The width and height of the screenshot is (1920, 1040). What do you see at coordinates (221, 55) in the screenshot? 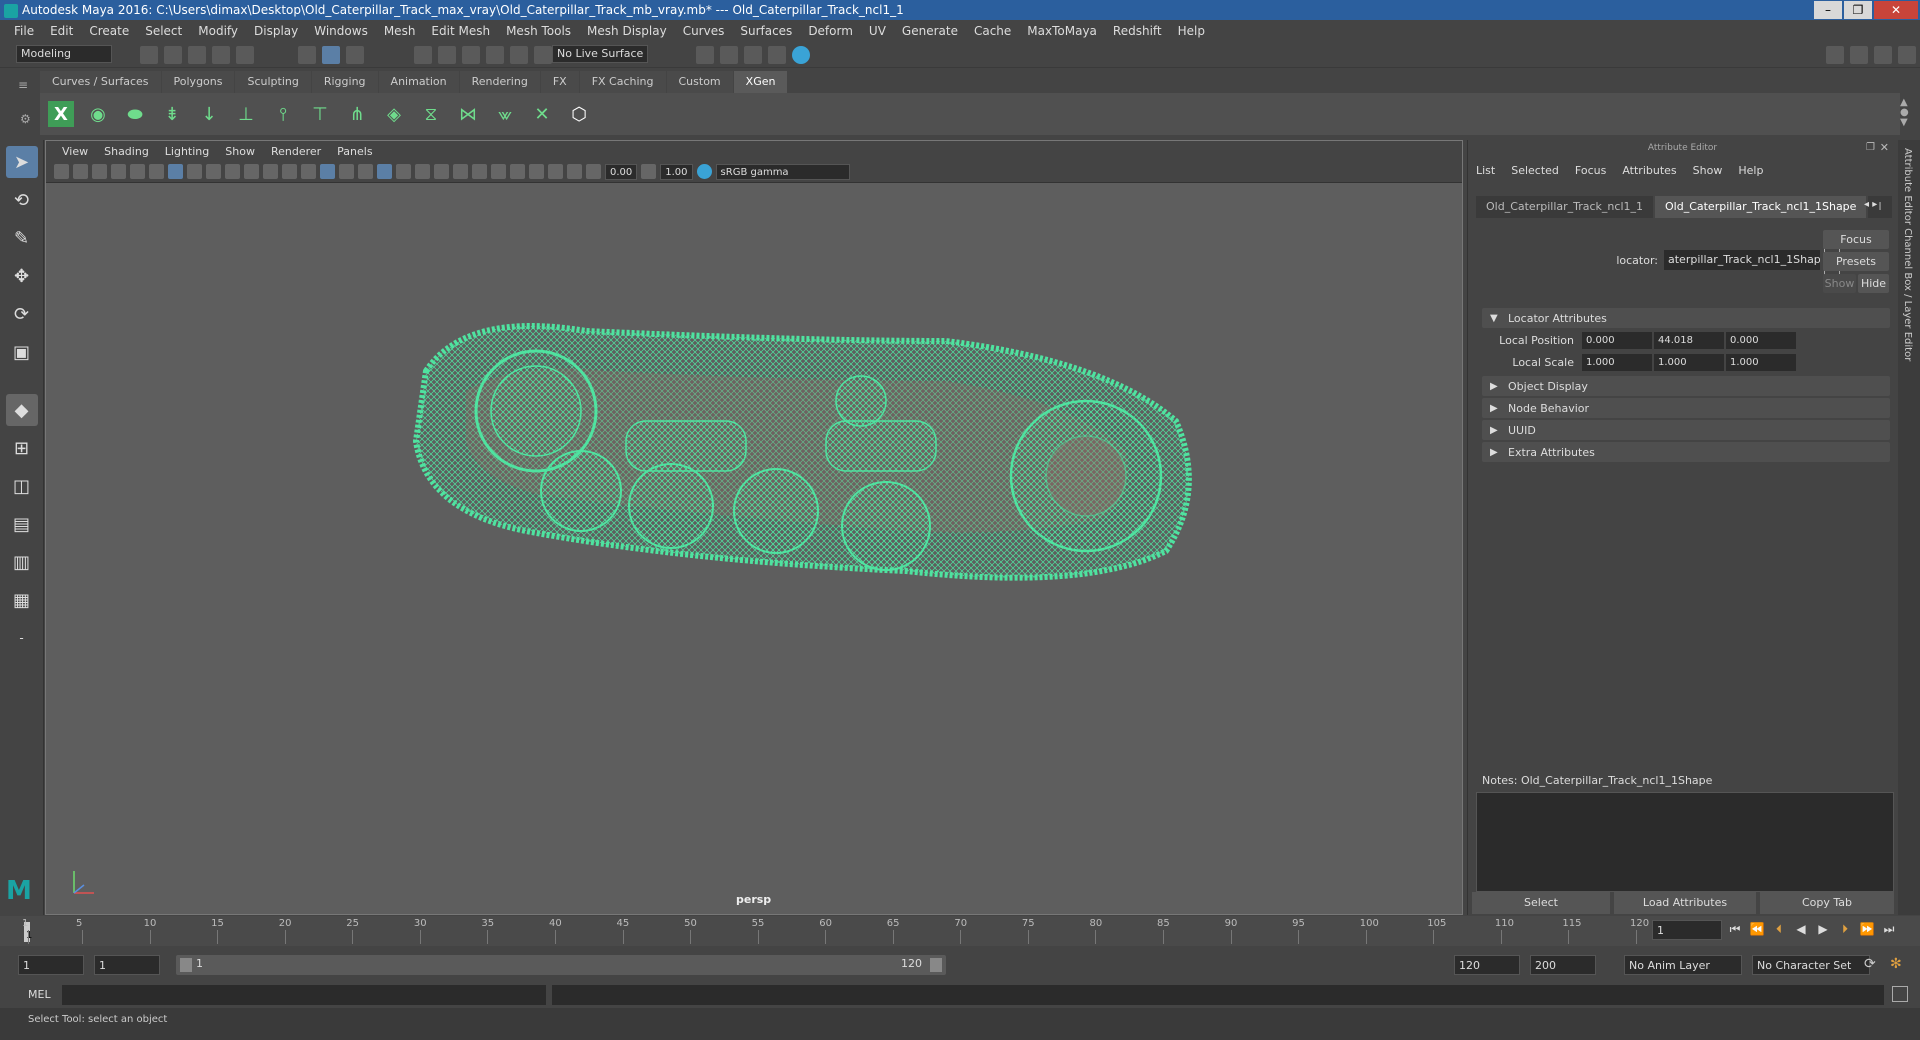
I see `undo-icon` at bounding box center [221, 55].